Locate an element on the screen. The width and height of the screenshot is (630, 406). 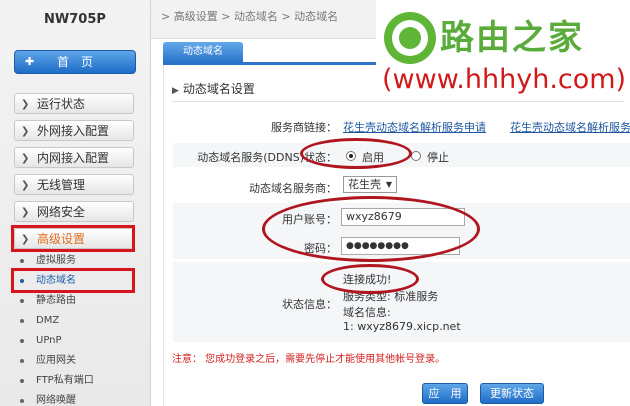
status-line-domain-title: 域名信息: is located at coordinates (367, 312).